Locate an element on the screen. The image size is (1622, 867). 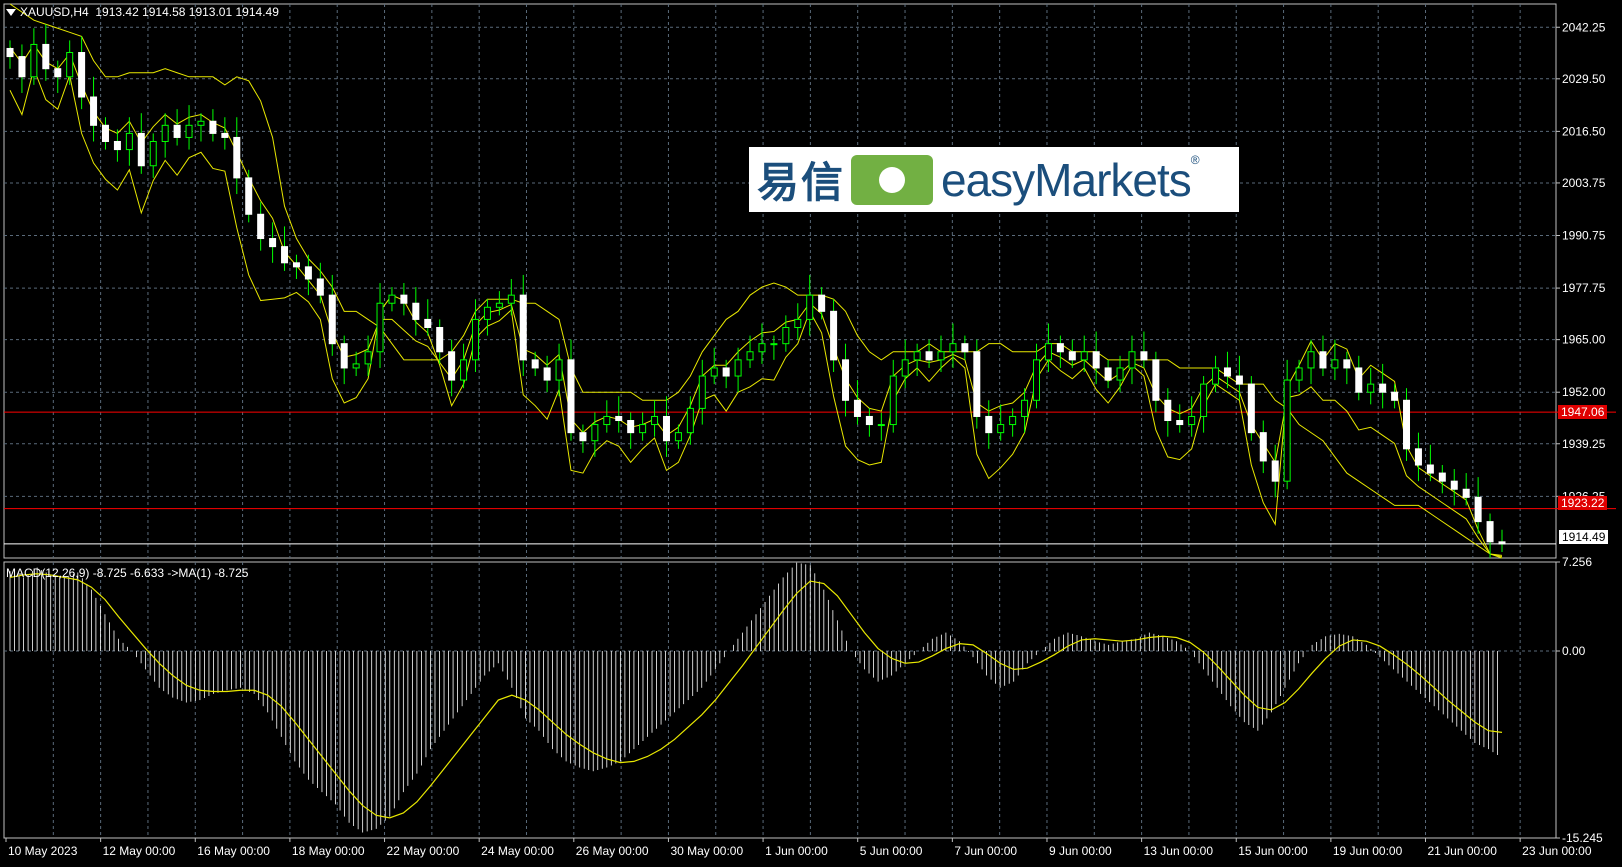
time-tick-label: 15 Jun 00:00 is located at coordinates (1273, 851).